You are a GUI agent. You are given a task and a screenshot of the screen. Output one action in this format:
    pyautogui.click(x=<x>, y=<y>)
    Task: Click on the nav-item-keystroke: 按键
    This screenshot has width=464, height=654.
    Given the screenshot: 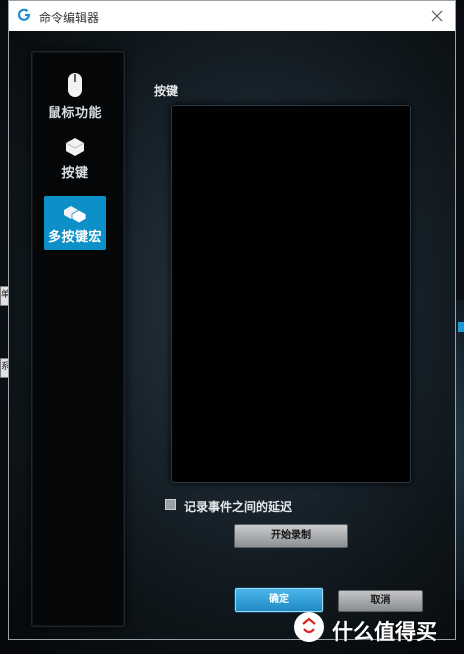 What is the action you would take?
    pyautogui.click(x=75, y=163)
    